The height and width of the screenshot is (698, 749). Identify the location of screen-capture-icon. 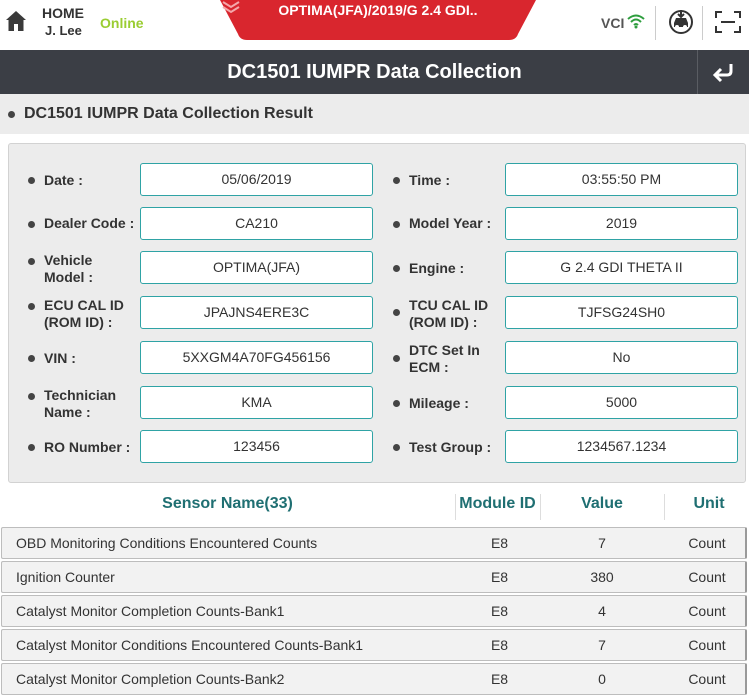
(728, 22).